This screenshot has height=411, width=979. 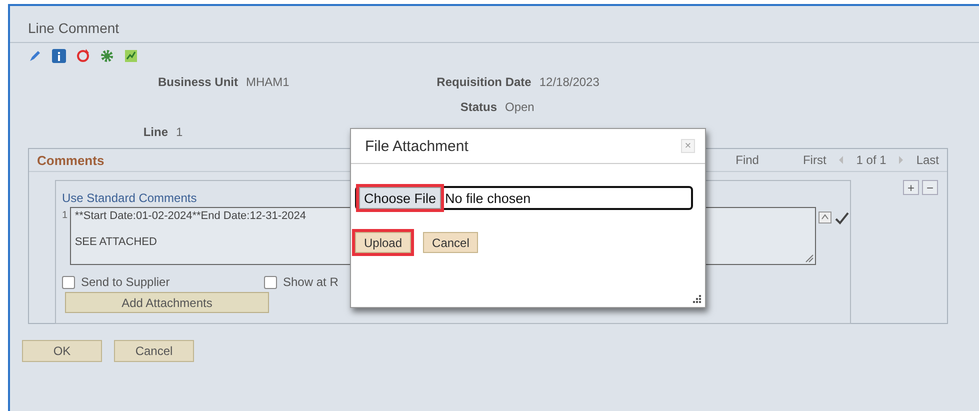 What do you see at coordinates (569, 81) in the screenshot?
I see `field-value: 12/18/2023` at bounding box center [569, 81].